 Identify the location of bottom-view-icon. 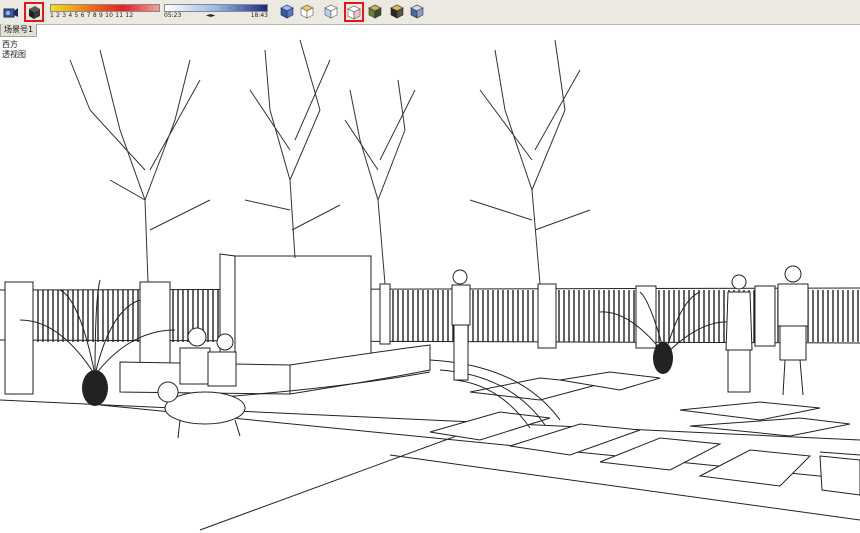
(417, 11).